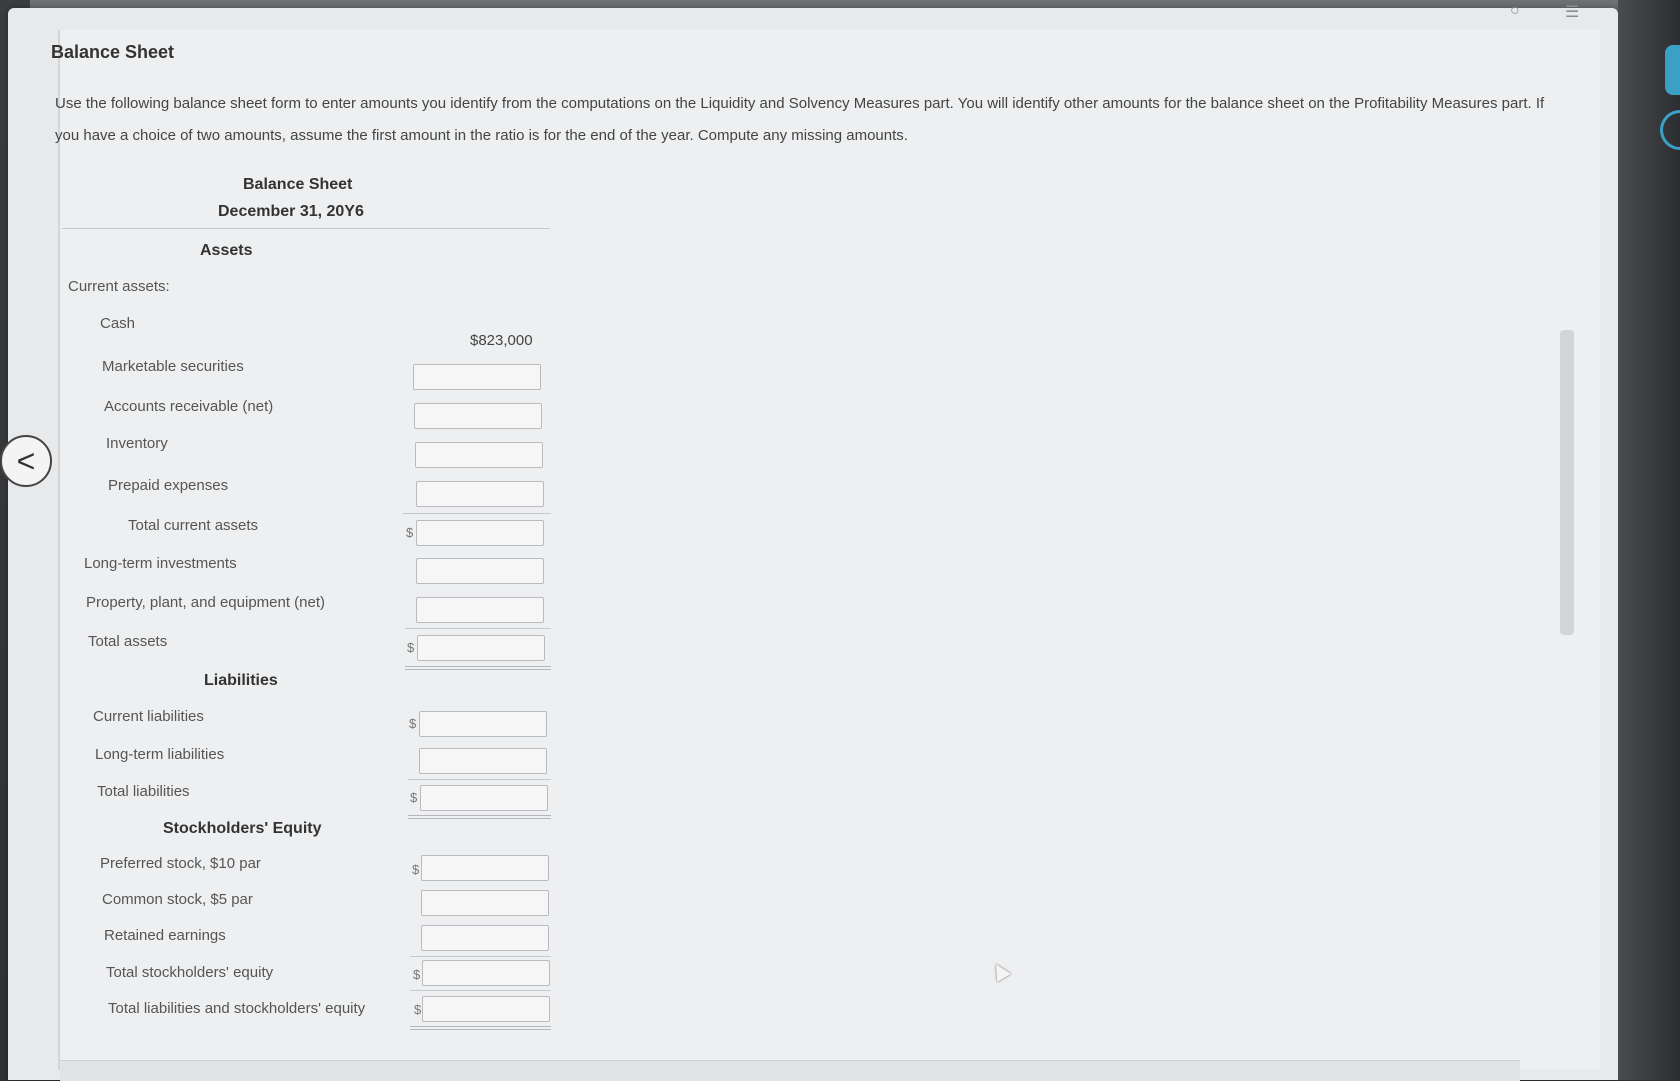 Image resolution: width=1680 pixels, height=1081 pixels. I want to click on inventory-input, so click(479, 455).